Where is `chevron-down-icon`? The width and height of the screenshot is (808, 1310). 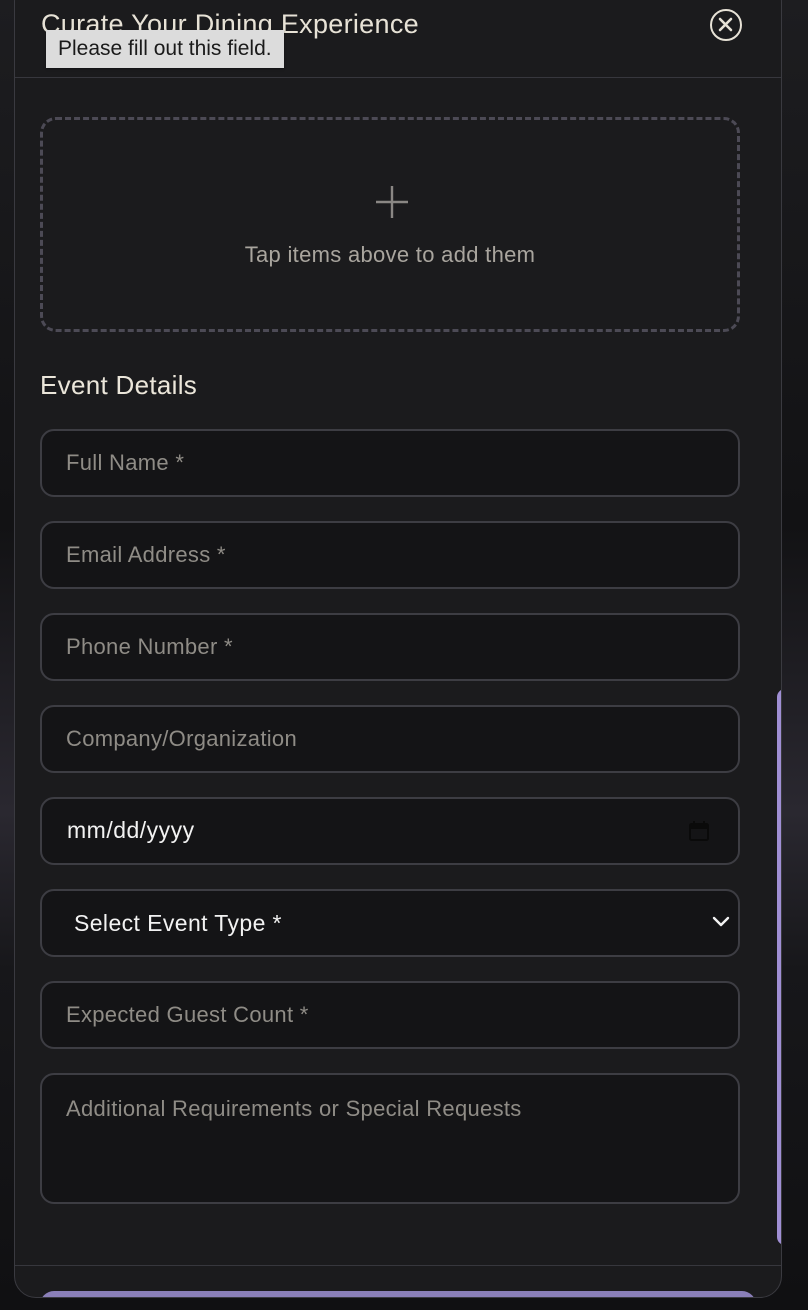
chevron-down-icon is located at coordinates (721, 921).